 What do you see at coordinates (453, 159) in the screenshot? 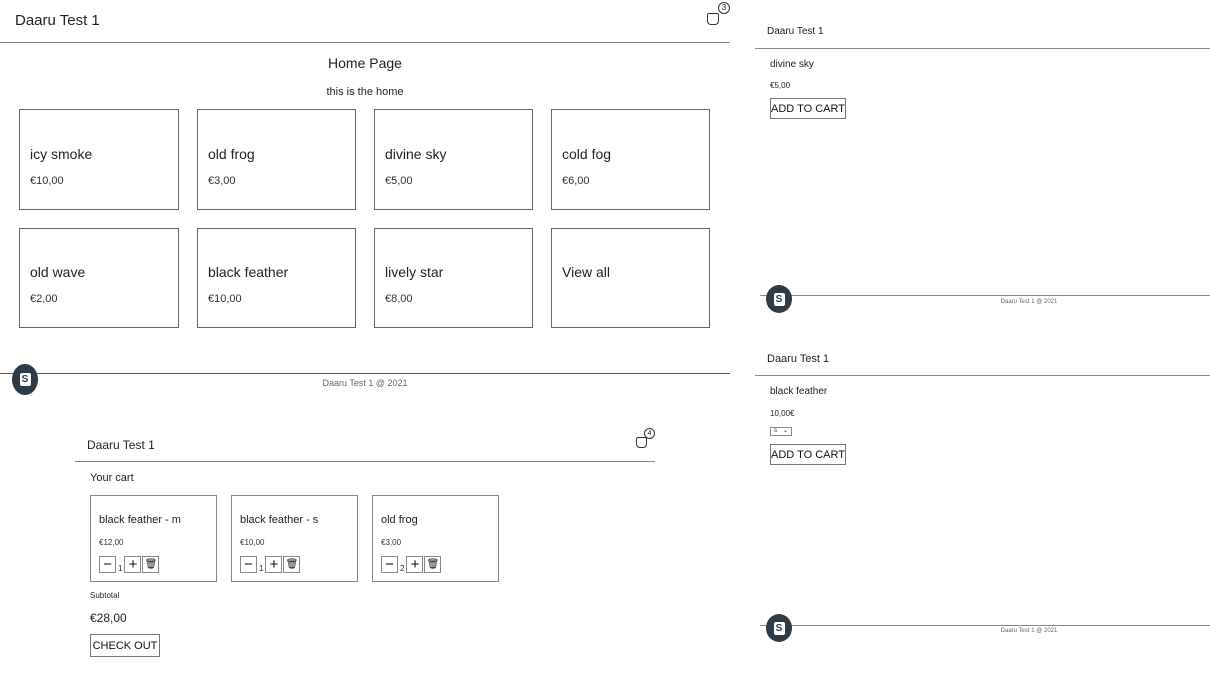
I see `product-card: divine sky €5,00` at bounding box center [453, 159].